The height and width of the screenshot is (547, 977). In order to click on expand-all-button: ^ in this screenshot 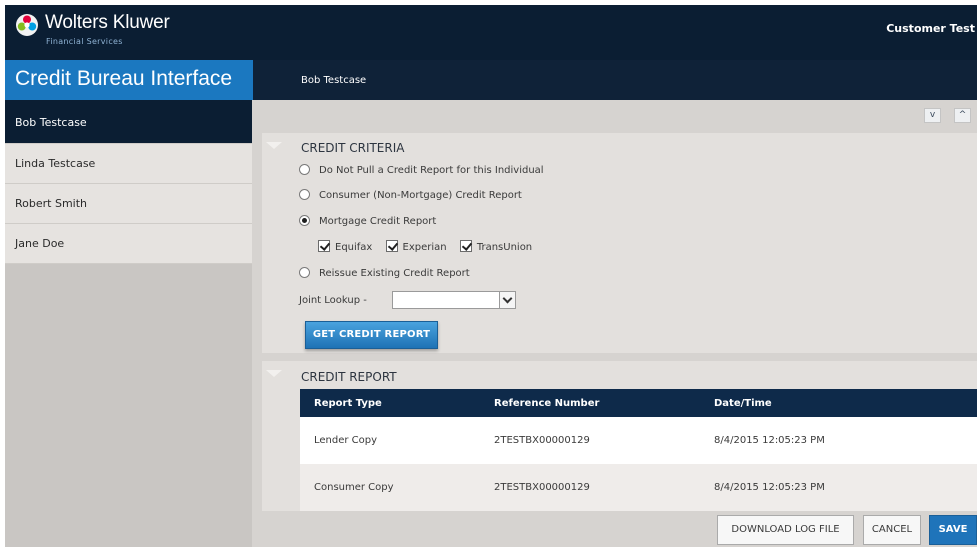, I will do `click(962, 115)`.